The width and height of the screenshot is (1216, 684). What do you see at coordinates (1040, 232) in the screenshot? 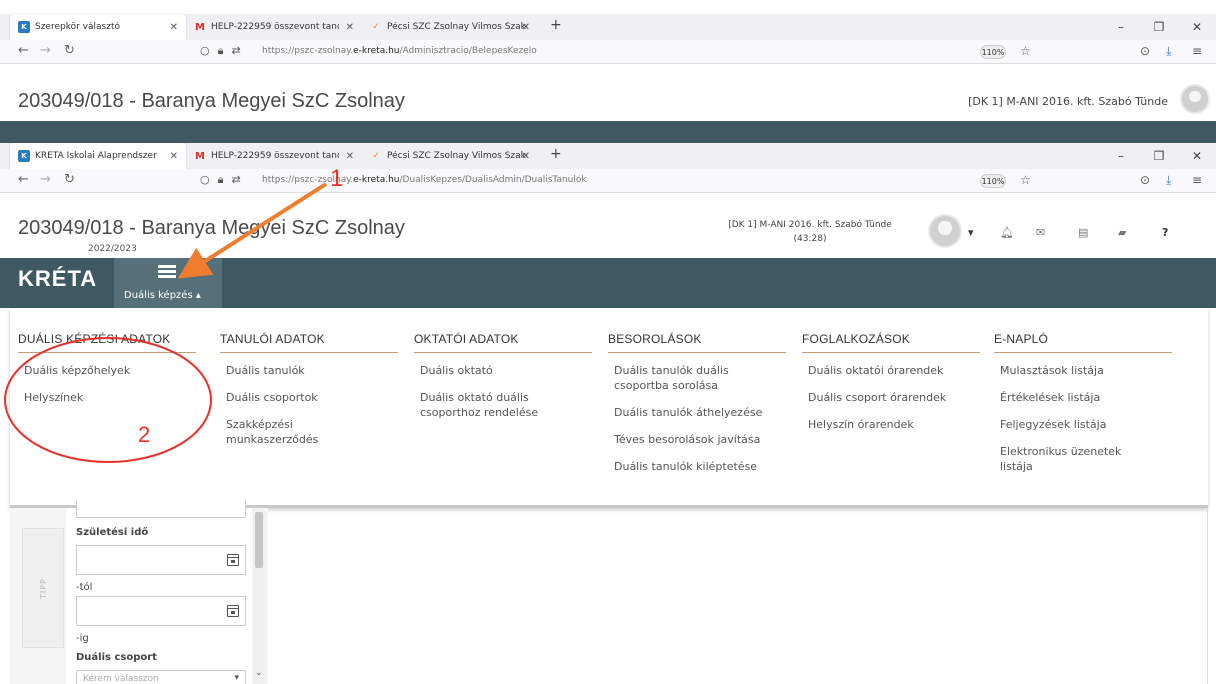
I see `mail-icon: ✉` at bounding box center [1040, 232].